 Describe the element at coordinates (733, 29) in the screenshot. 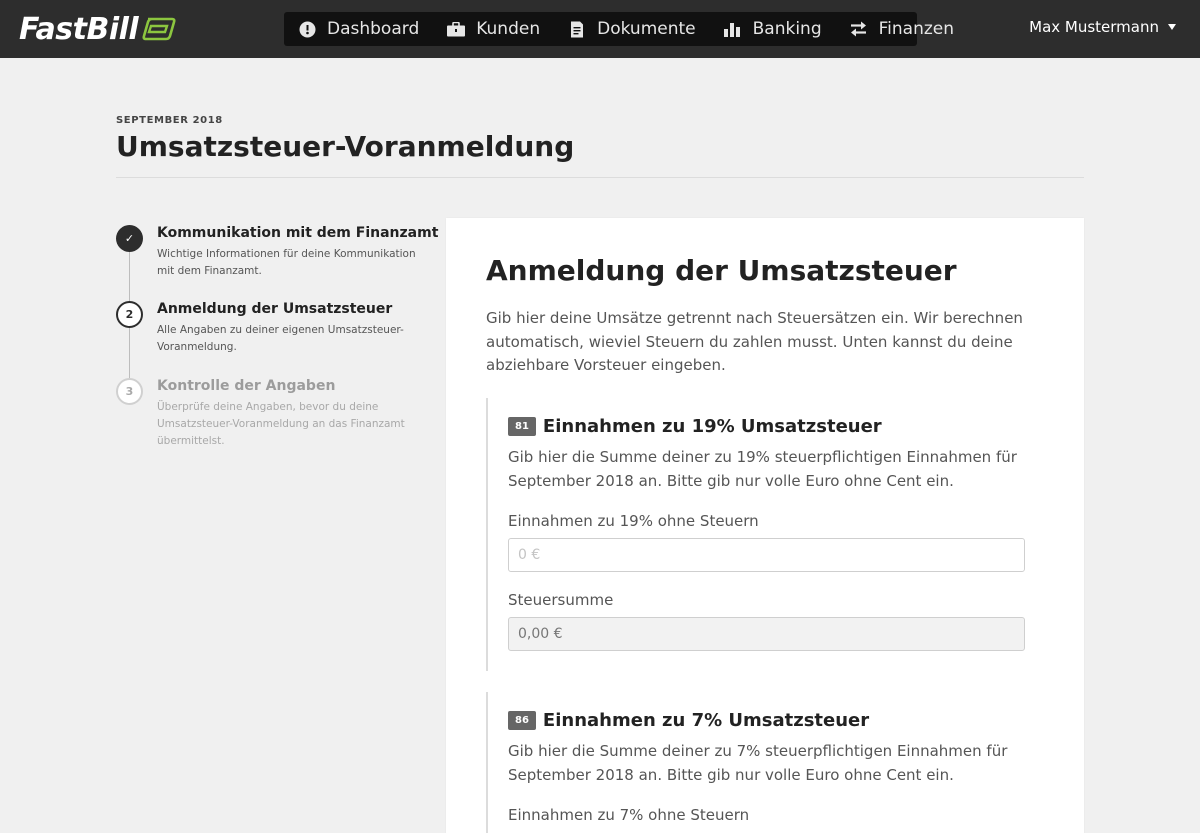

I see `bar-chart-icon` at that location.